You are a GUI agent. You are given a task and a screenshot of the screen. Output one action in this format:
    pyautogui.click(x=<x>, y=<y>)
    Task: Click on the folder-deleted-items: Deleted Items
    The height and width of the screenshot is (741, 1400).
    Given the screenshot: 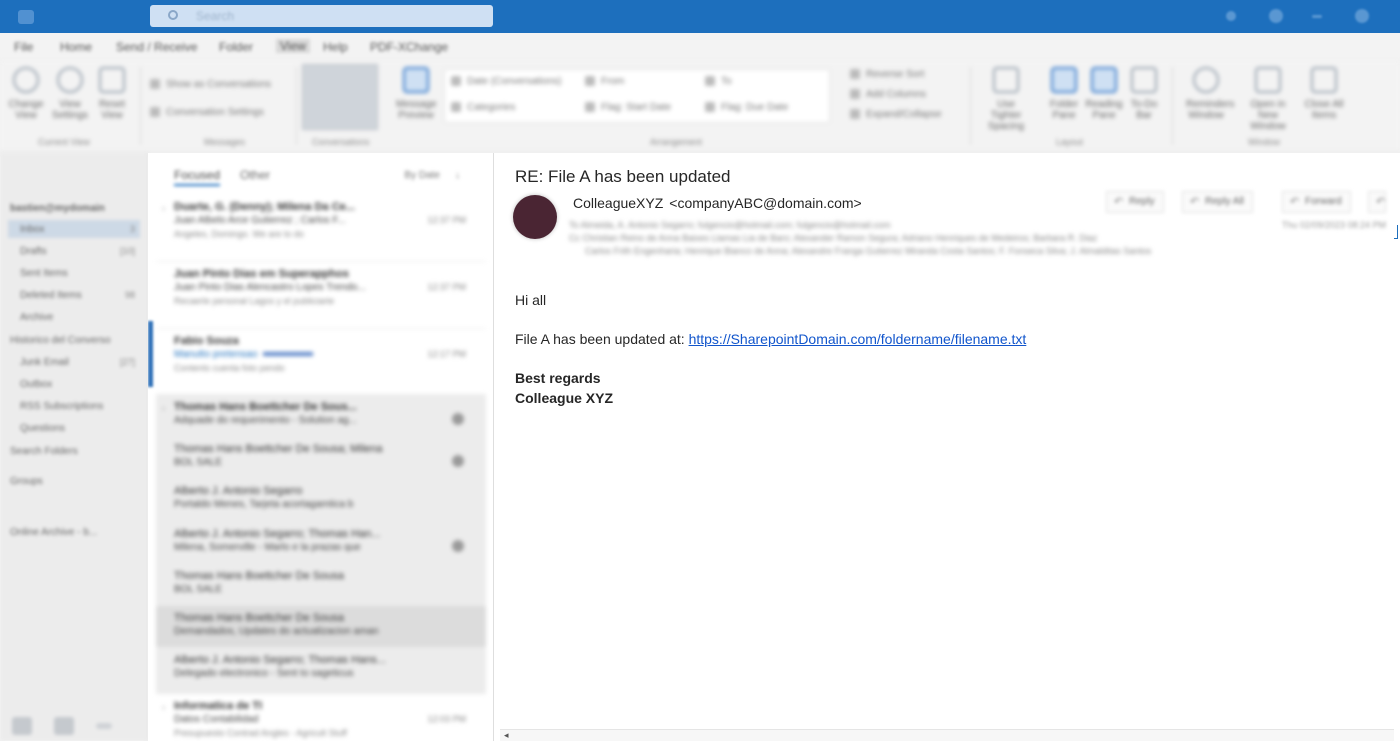 What is the action you would take?
    pyautogui.click(x=51, y=295)
    